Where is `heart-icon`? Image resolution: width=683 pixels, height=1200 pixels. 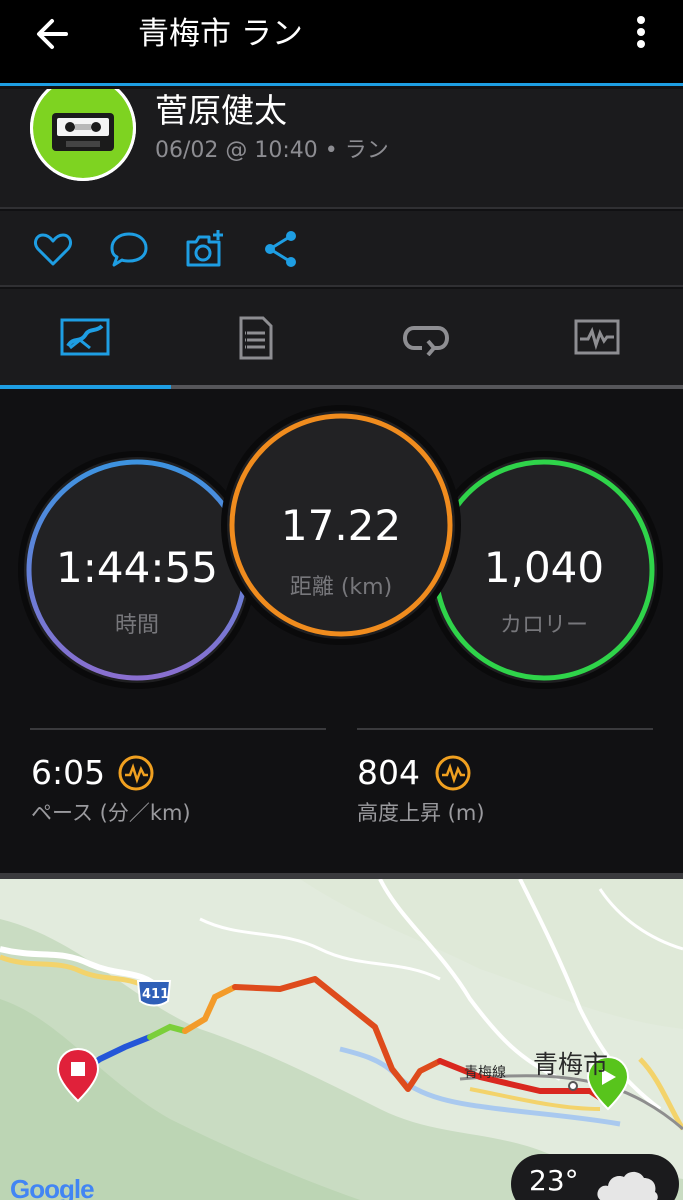
heart-icon is located at coordinates (53, 249).